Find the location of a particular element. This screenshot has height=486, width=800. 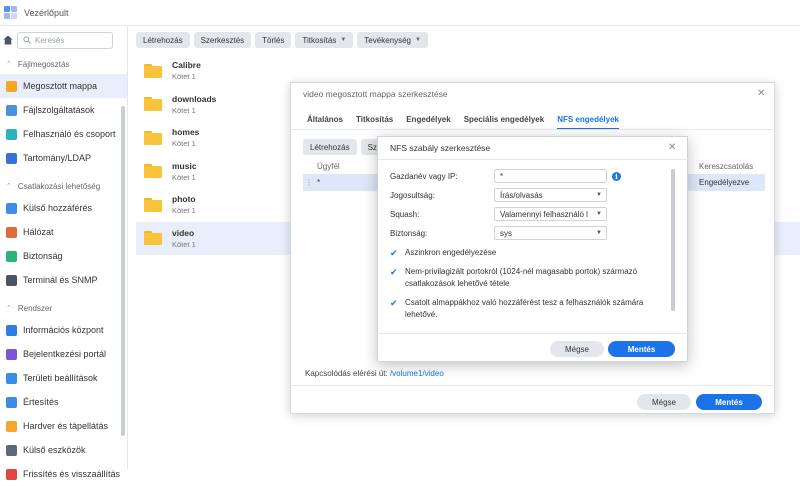

login-portal-icon is located at coordinates (11, 354).